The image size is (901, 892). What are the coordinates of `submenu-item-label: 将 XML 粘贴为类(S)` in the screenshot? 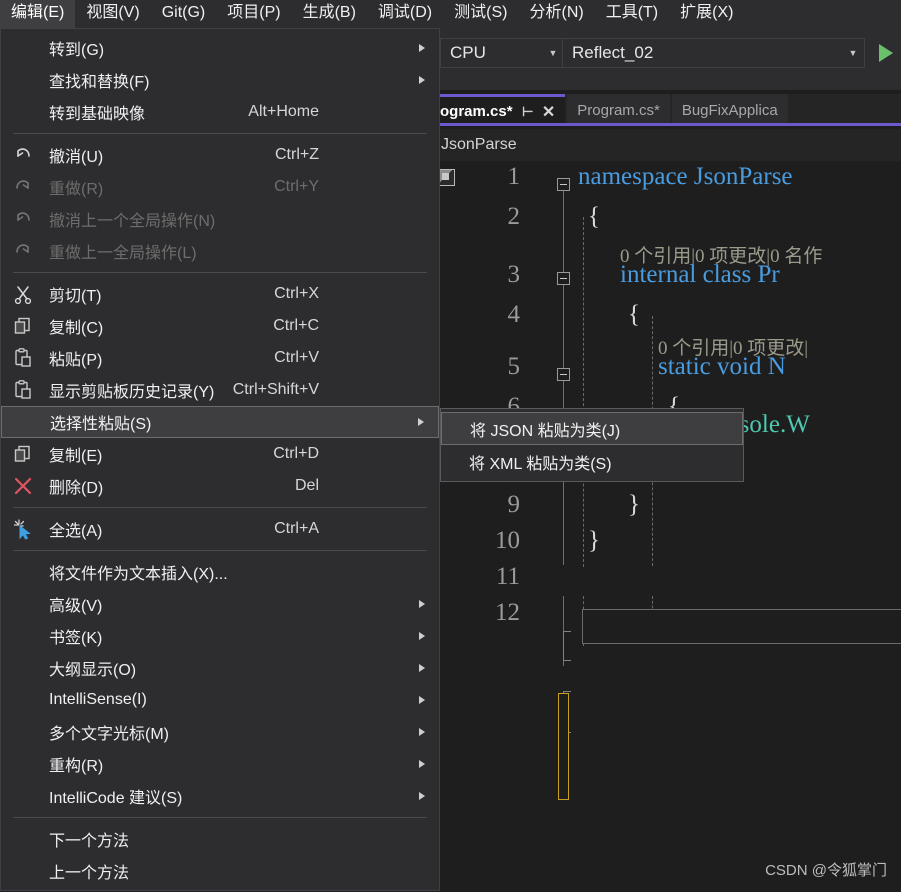 It's located at (540, 464).